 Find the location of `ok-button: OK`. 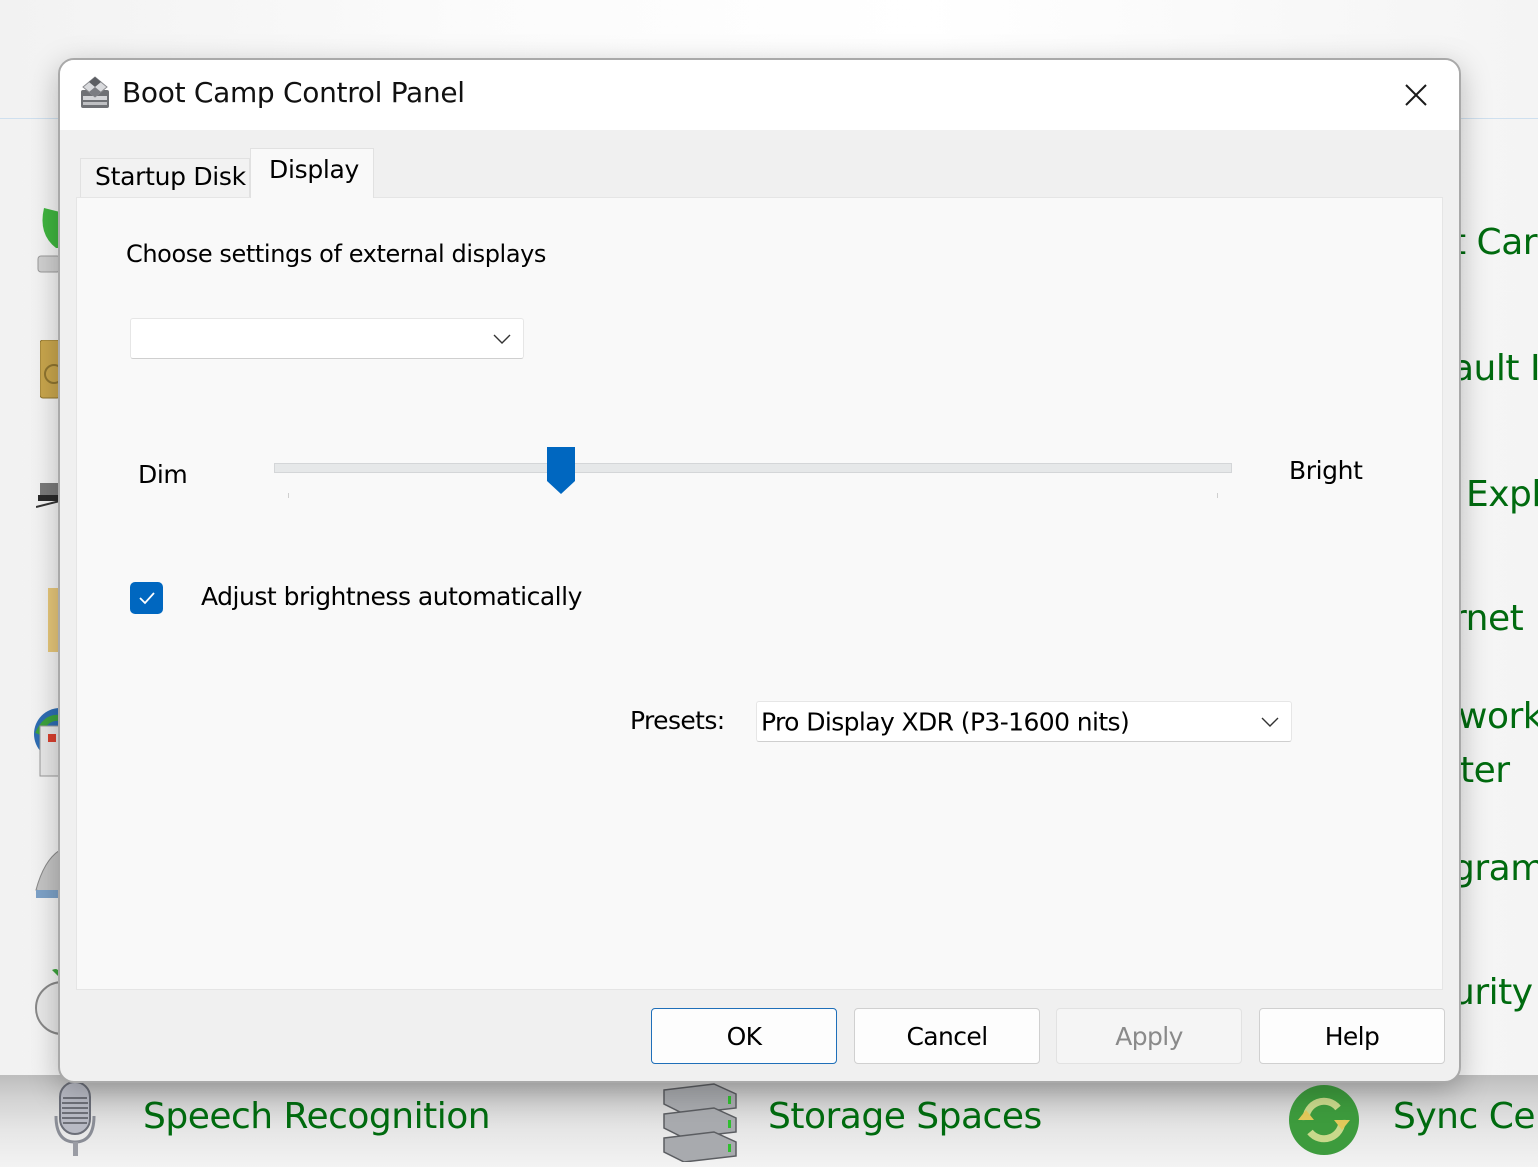

ok-button: OK is located at coordinates (744, 1036).